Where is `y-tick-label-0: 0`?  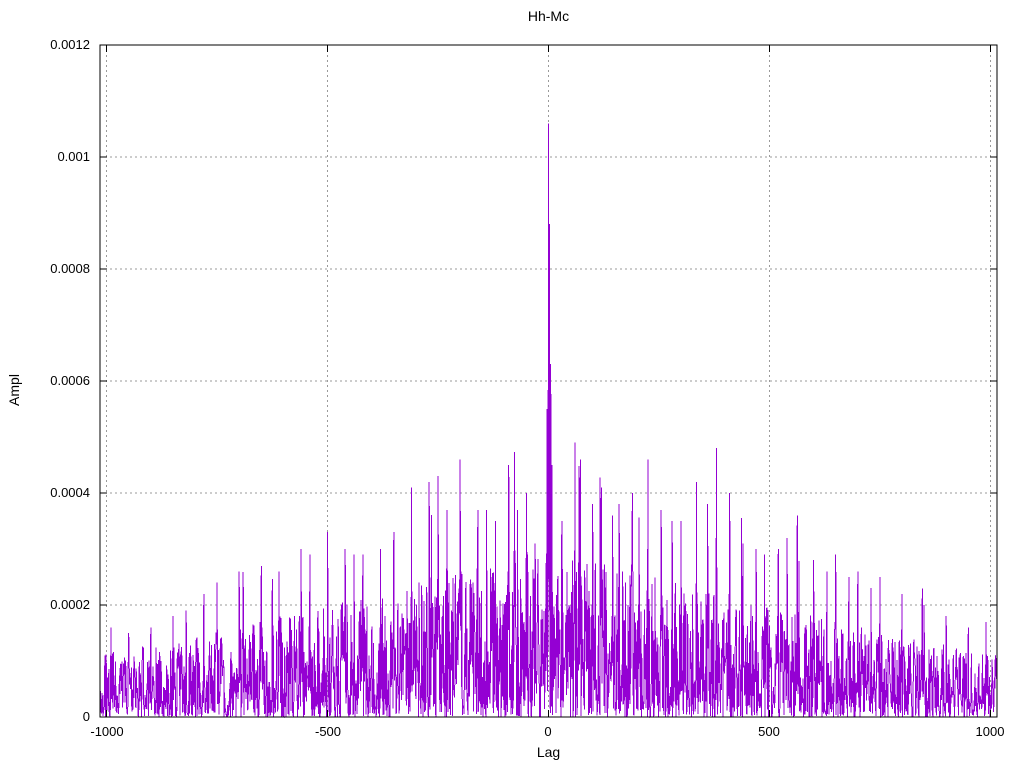 y-tick-label-0: 0 is located at coordinates (86, 716).